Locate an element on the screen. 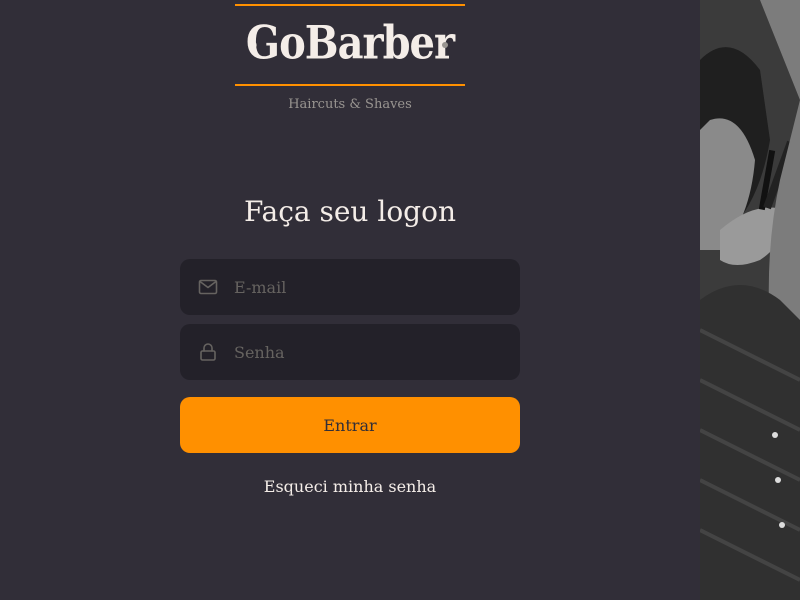  logo-bottom-rule is located at coordinates (350, 85).